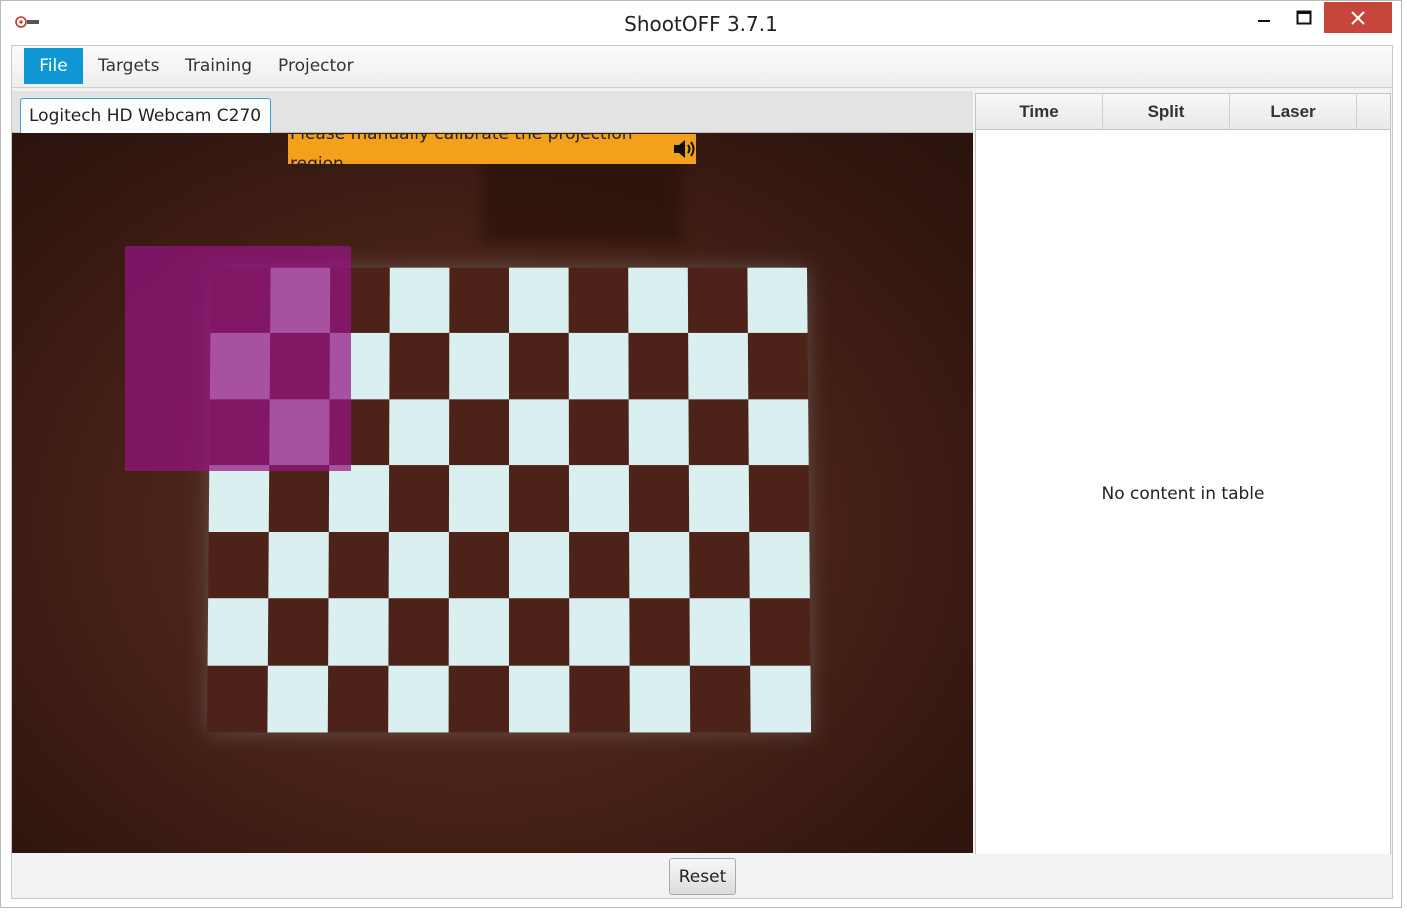  What do you see at coordinates (316, 66) in the screenshot?
I see `menu-projector: Projector` at bounding box center [316, 66].